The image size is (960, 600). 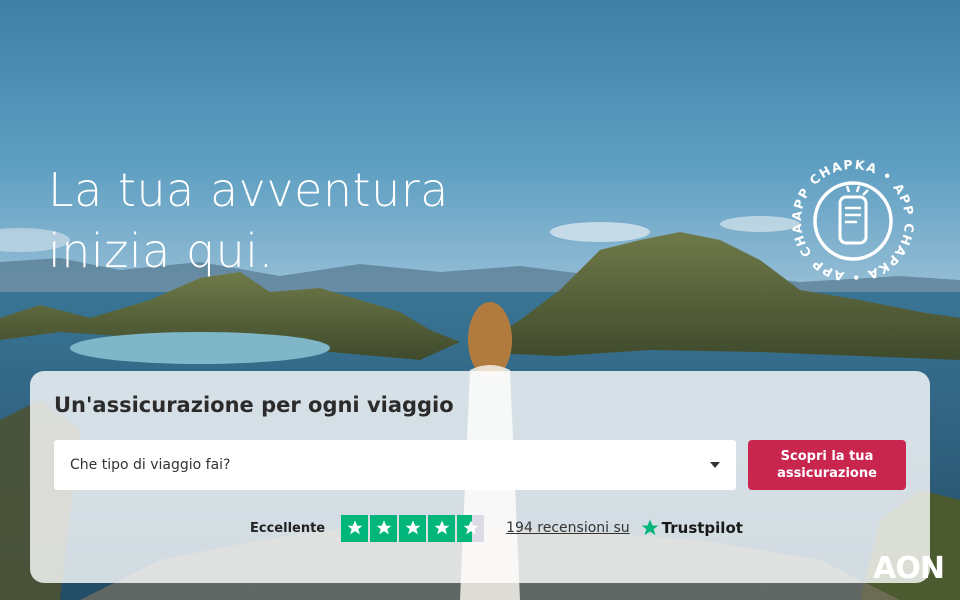 I want to click on discover-insurance-button: Scopri la tua assicurazione, so click(x=827, y=465).